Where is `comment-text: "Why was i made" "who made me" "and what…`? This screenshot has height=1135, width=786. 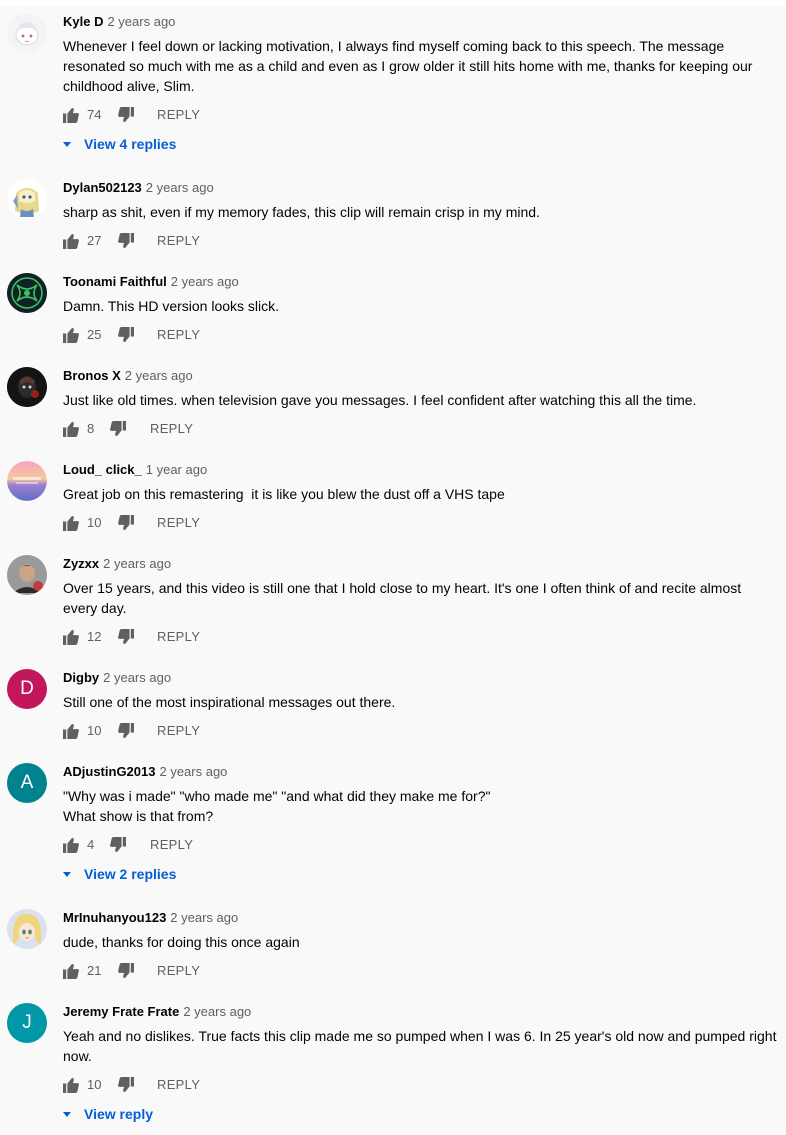 comment-text: "Why was i made" "who made me" "and what… is located at coordinates (420, 806).